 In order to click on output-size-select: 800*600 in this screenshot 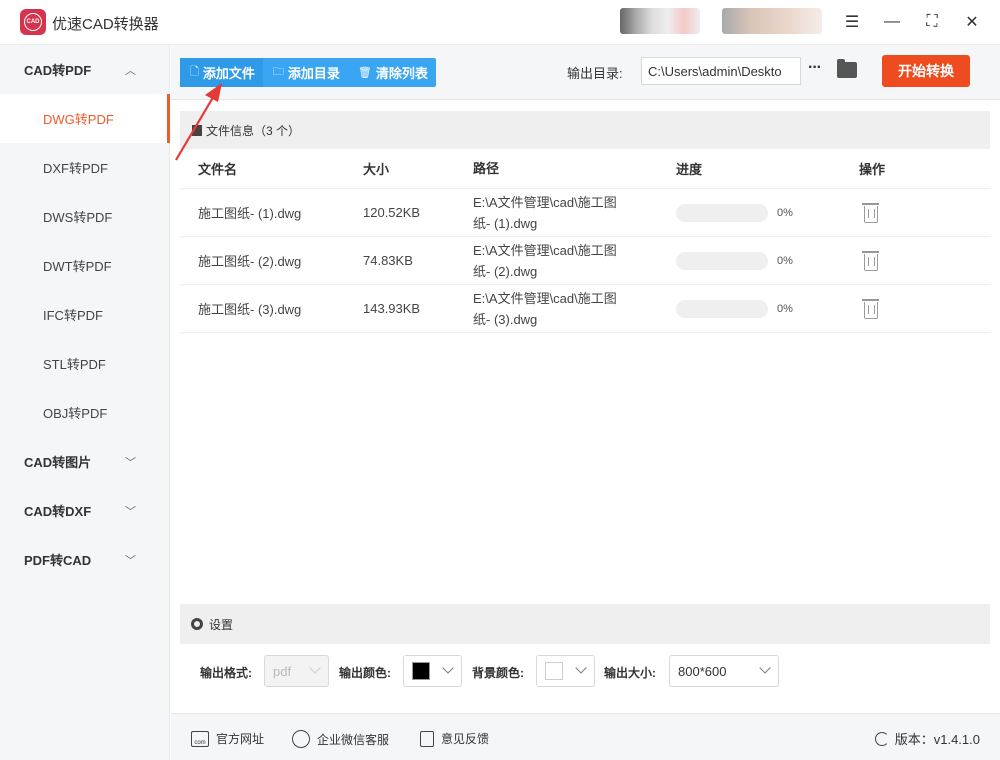, I will do `click(724, 671)`.